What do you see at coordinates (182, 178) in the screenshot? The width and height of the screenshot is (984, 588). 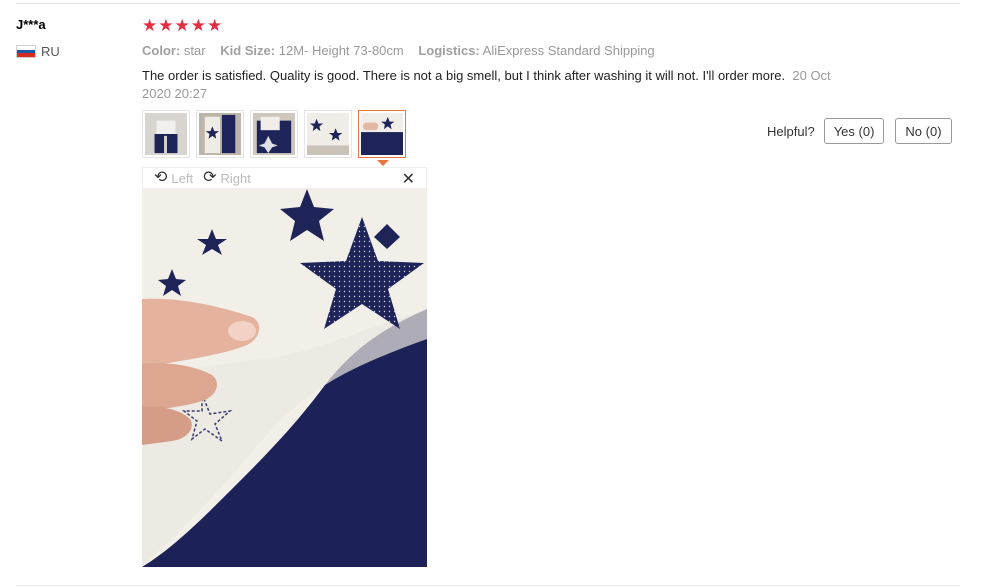 I see `rotate-left-label: Left` at bounding box center [182, 178].